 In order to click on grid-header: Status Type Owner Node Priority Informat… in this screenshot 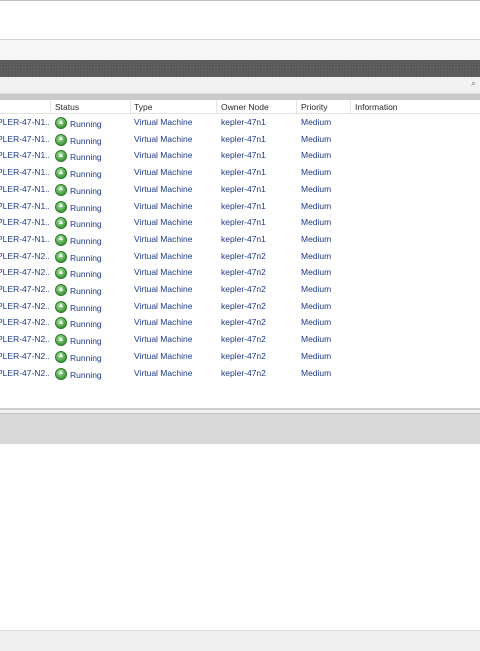, I will do `click(240, 107)`.